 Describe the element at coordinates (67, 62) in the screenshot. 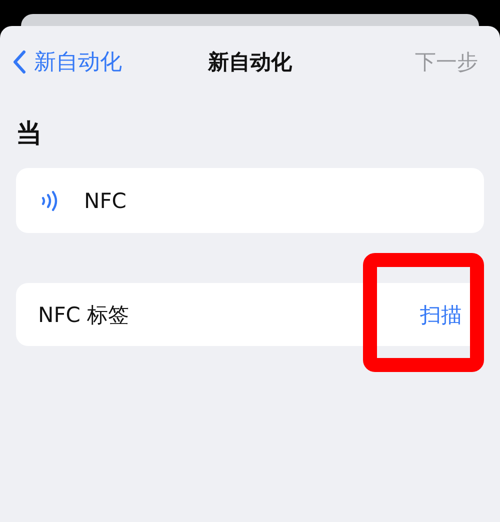

I see `back-button: 新自动化` at that location.